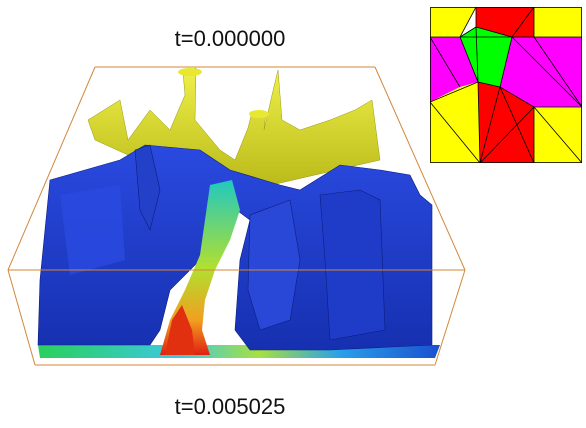 The height and width of the screenshot is (428, 586). Describe the element at coordinates (230, 406) in the screenshot. I see `bottom-time-label: t=0.005025` at that location.